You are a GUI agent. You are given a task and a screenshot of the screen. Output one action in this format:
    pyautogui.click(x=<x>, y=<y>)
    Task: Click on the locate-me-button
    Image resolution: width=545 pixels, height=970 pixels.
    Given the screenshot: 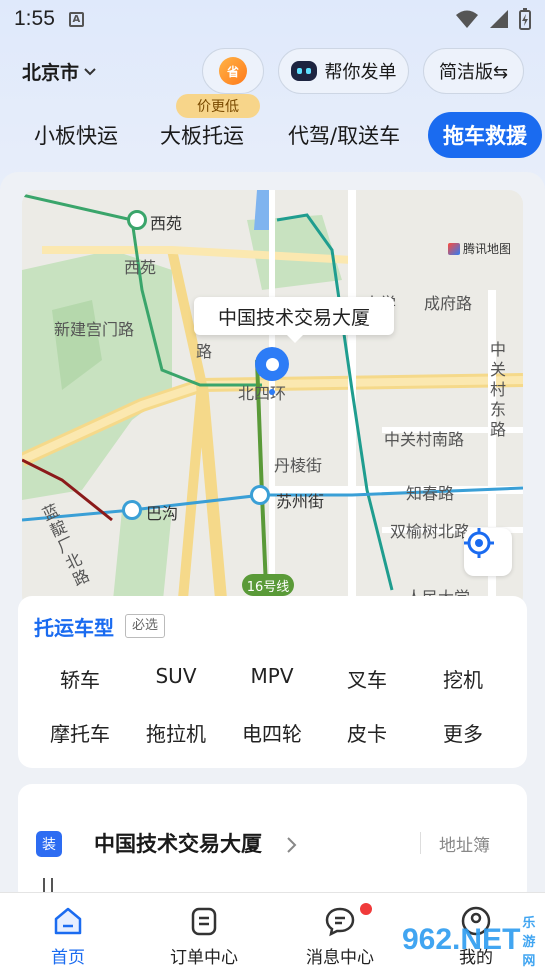 What is the action you would take?
    pyautogui.click(x=488, y=552)
    